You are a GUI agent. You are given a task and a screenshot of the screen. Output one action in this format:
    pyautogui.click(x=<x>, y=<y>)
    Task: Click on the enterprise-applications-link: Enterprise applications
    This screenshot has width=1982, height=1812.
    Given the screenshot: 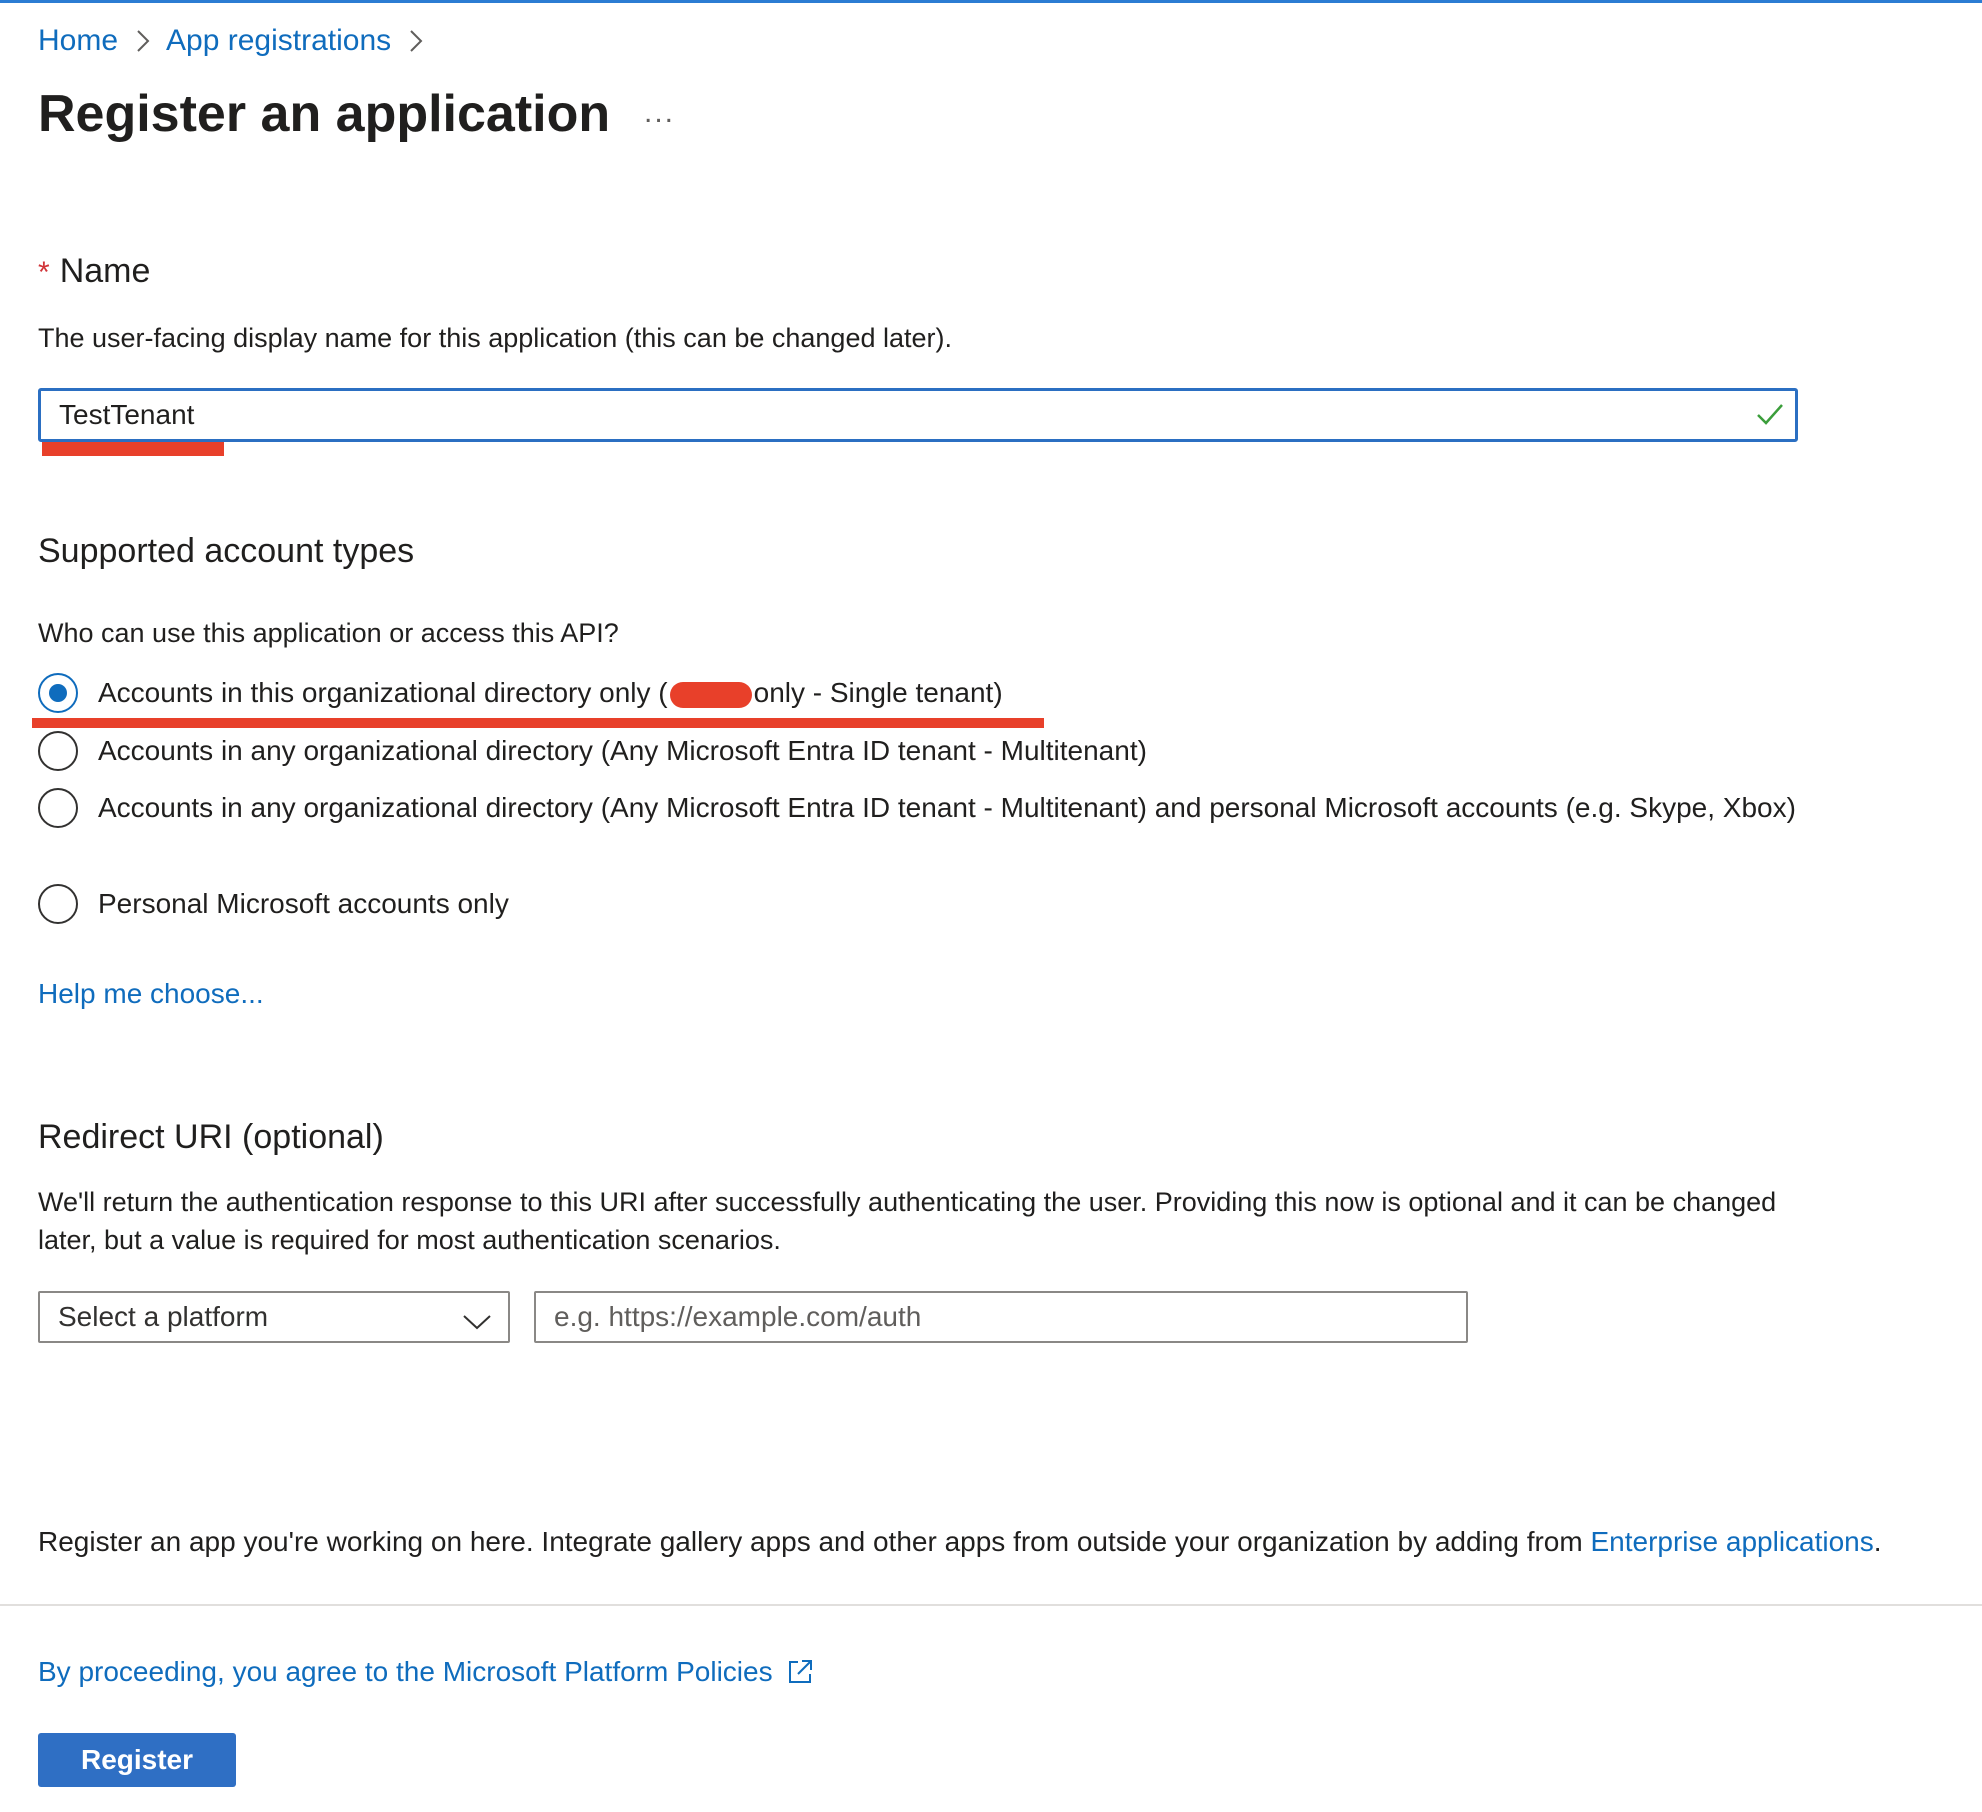 What is the action you would take?
    pyautogui.click(x=1731, y=1541)
    